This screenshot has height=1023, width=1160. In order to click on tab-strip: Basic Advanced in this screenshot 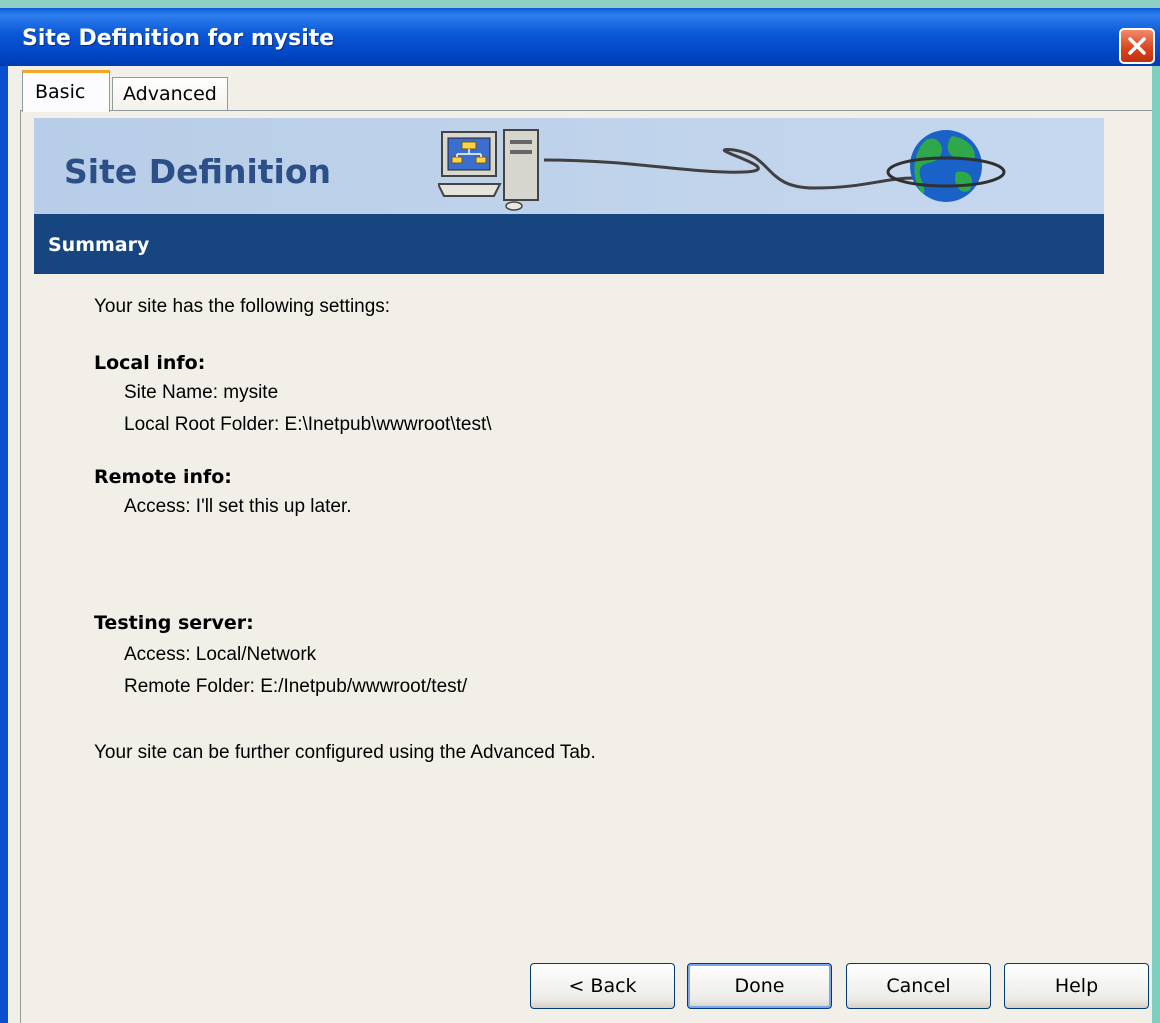, I will do `click(580, 89)`.